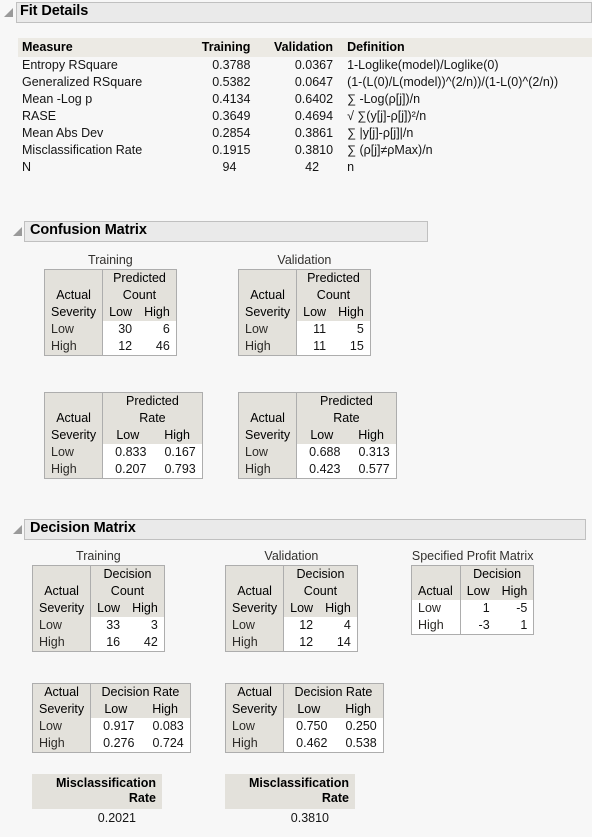  I want to click on cell-low-low: 0.833, so click(127, 452).